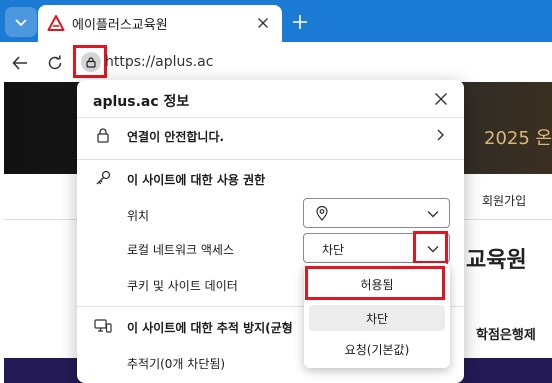 This screenshot has width=552, height=383. I want to click on new-tab-button, so click(300, 22).